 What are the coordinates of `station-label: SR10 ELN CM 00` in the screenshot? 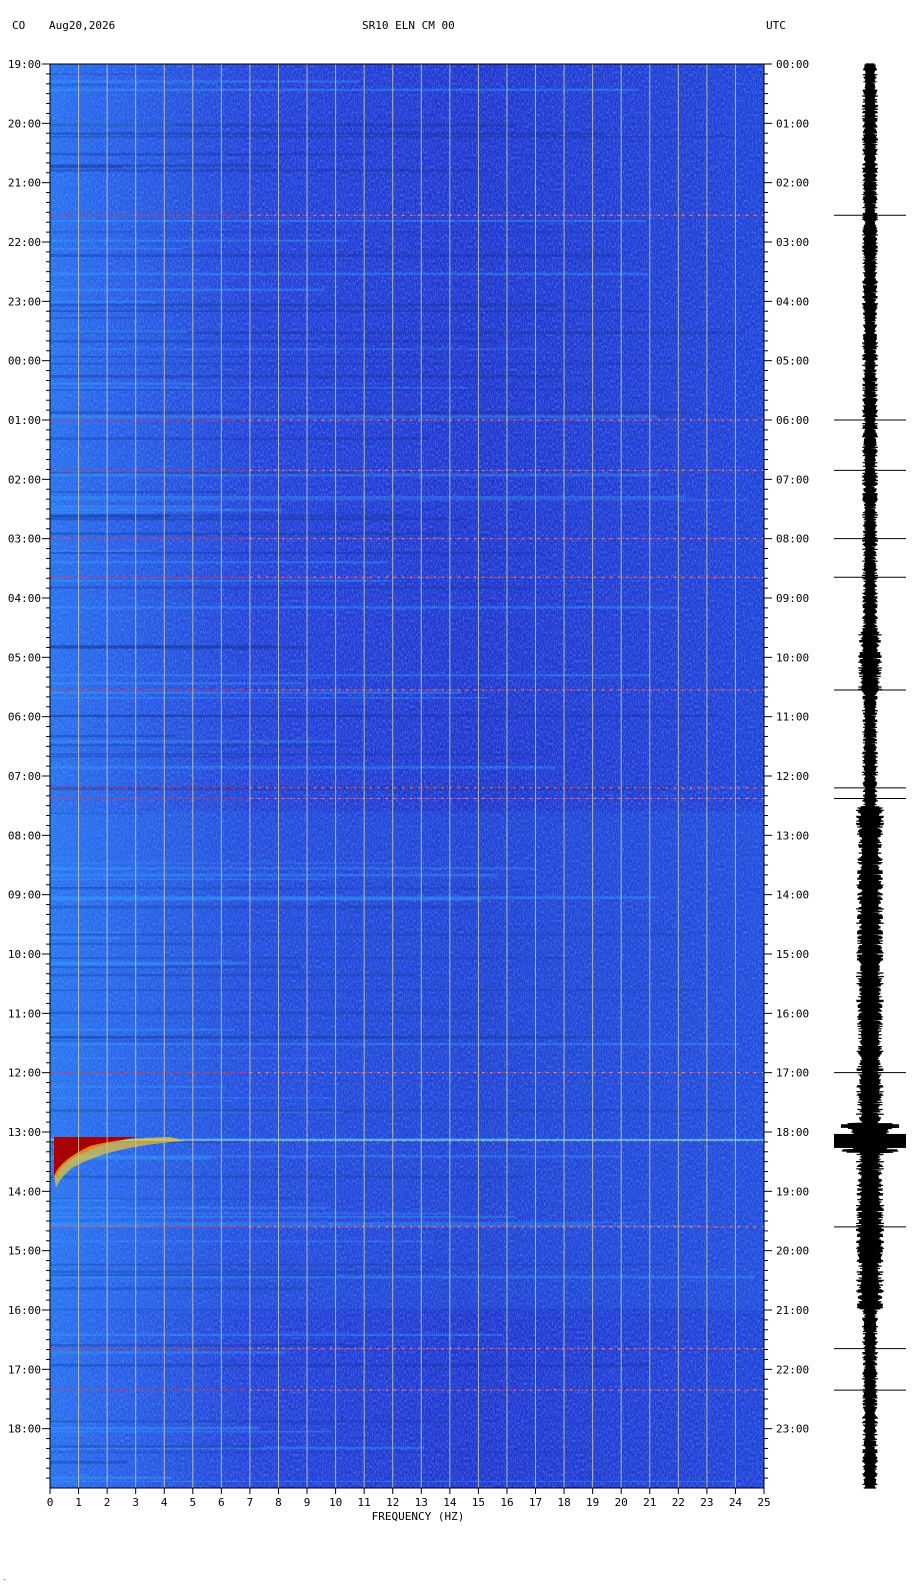 It's located at (408, 25).